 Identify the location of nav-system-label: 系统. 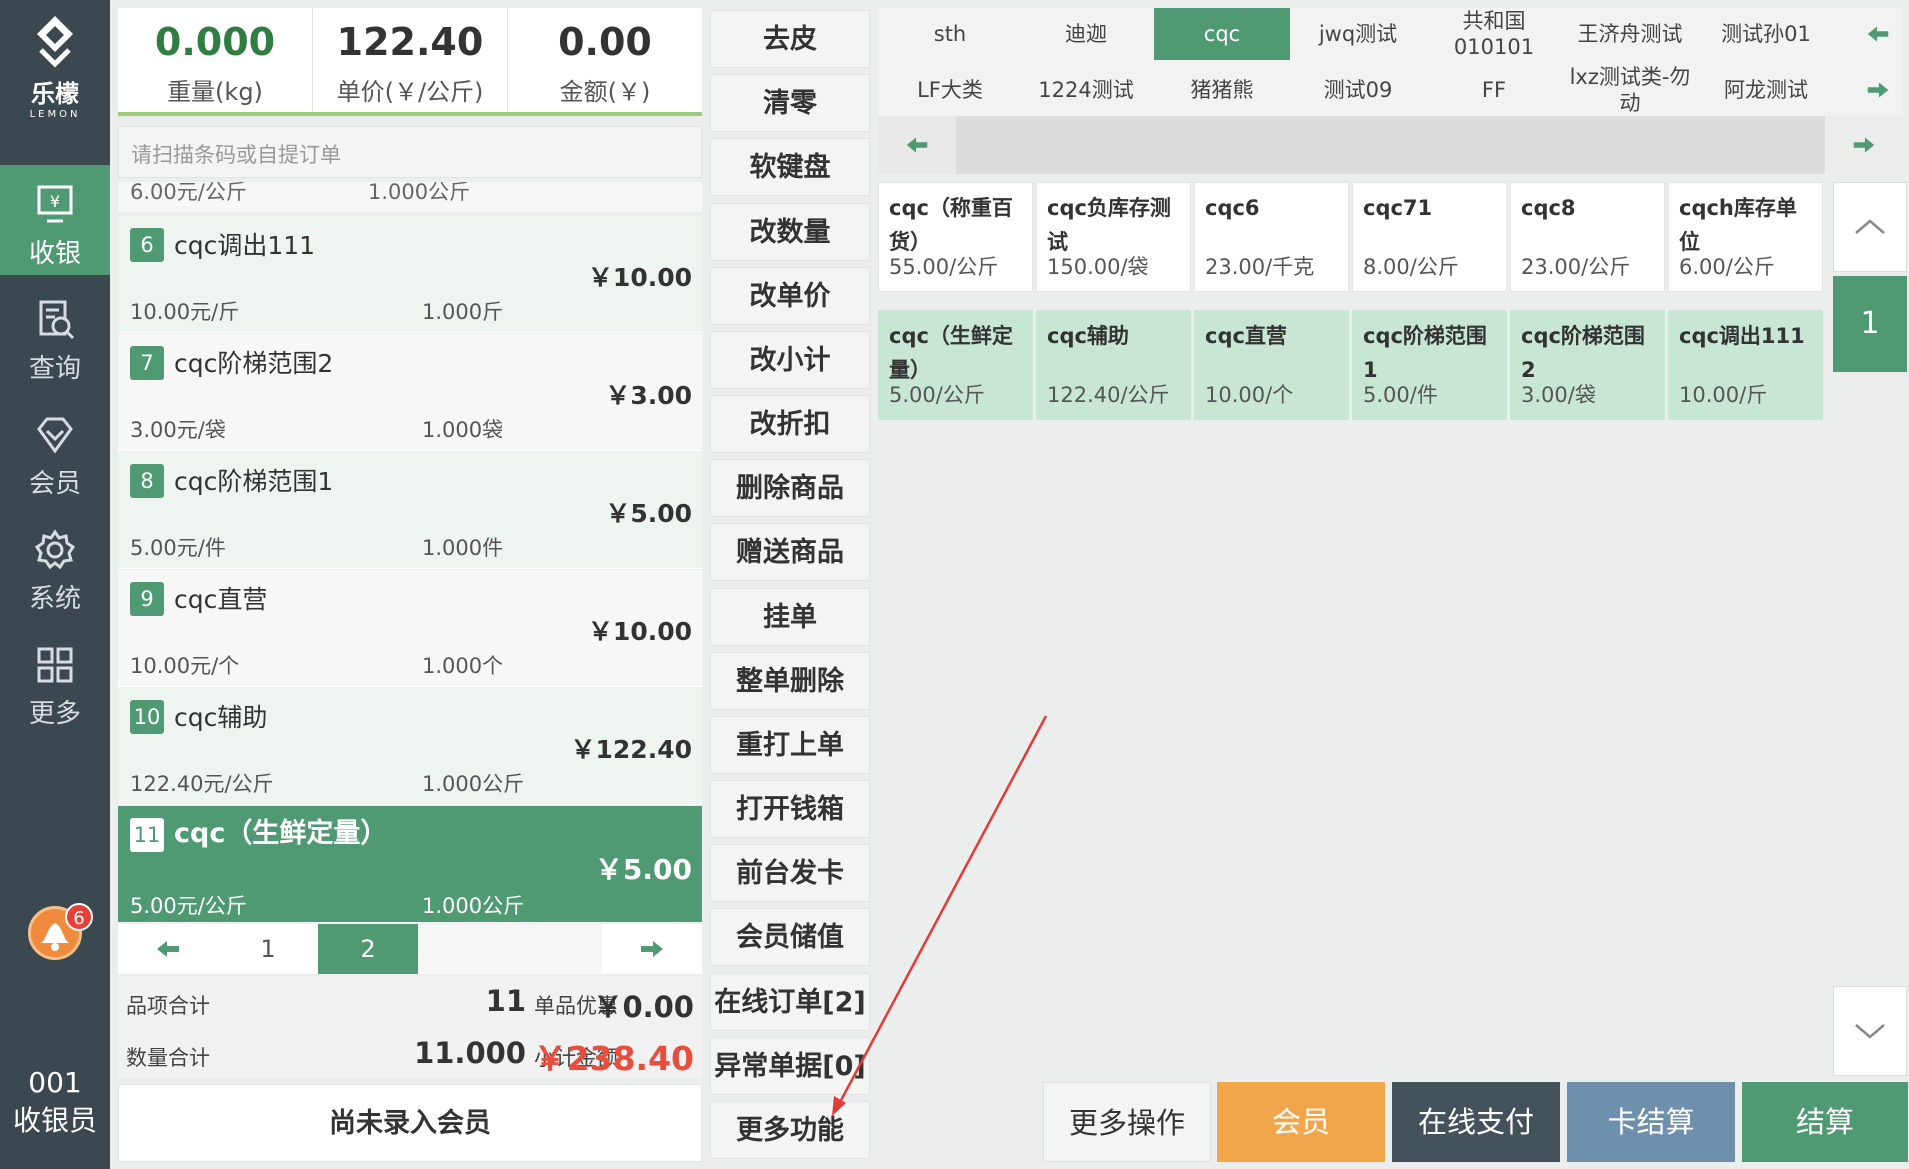
(54, 599).